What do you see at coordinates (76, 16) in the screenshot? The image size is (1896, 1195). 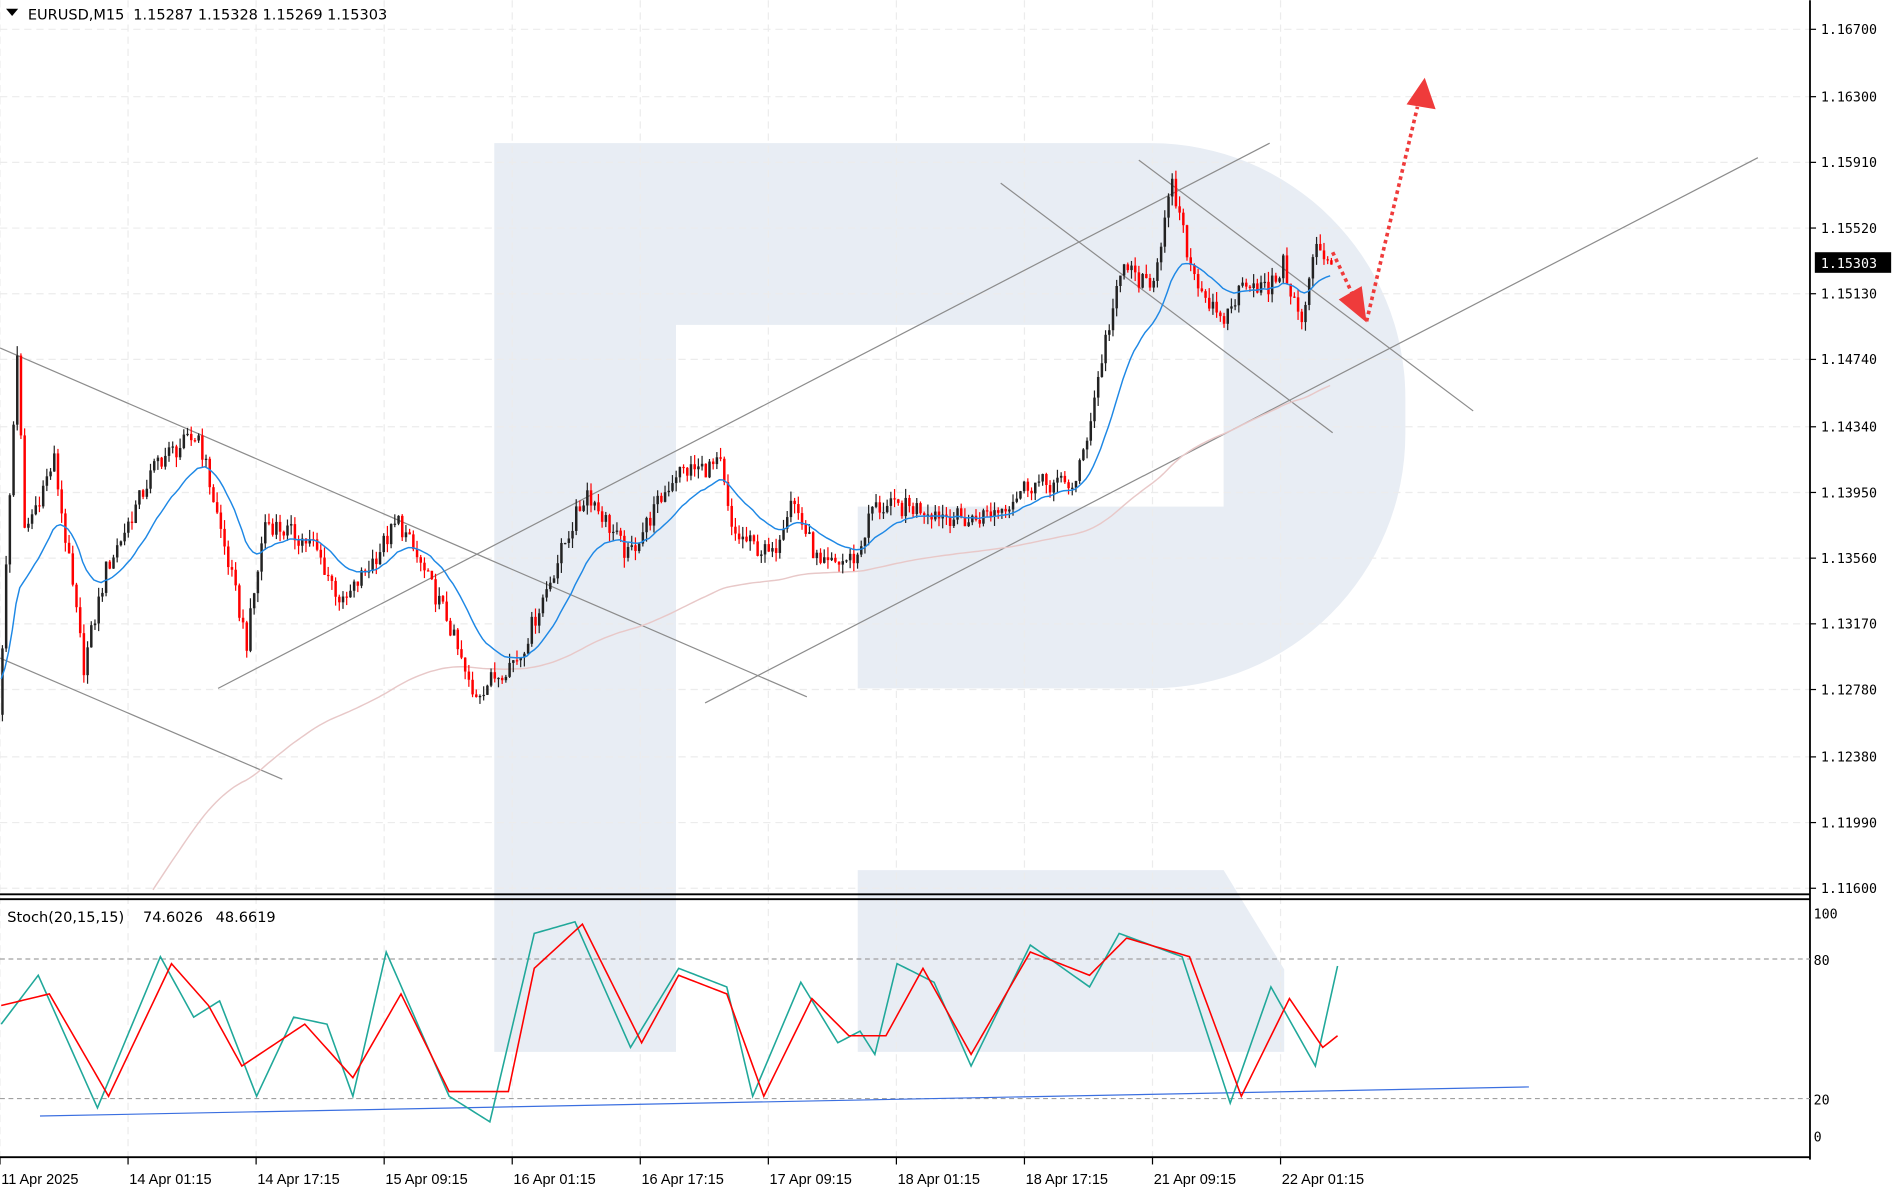 I see `symbol-label: EURUSD,M15` at bounding box center [76, 16].